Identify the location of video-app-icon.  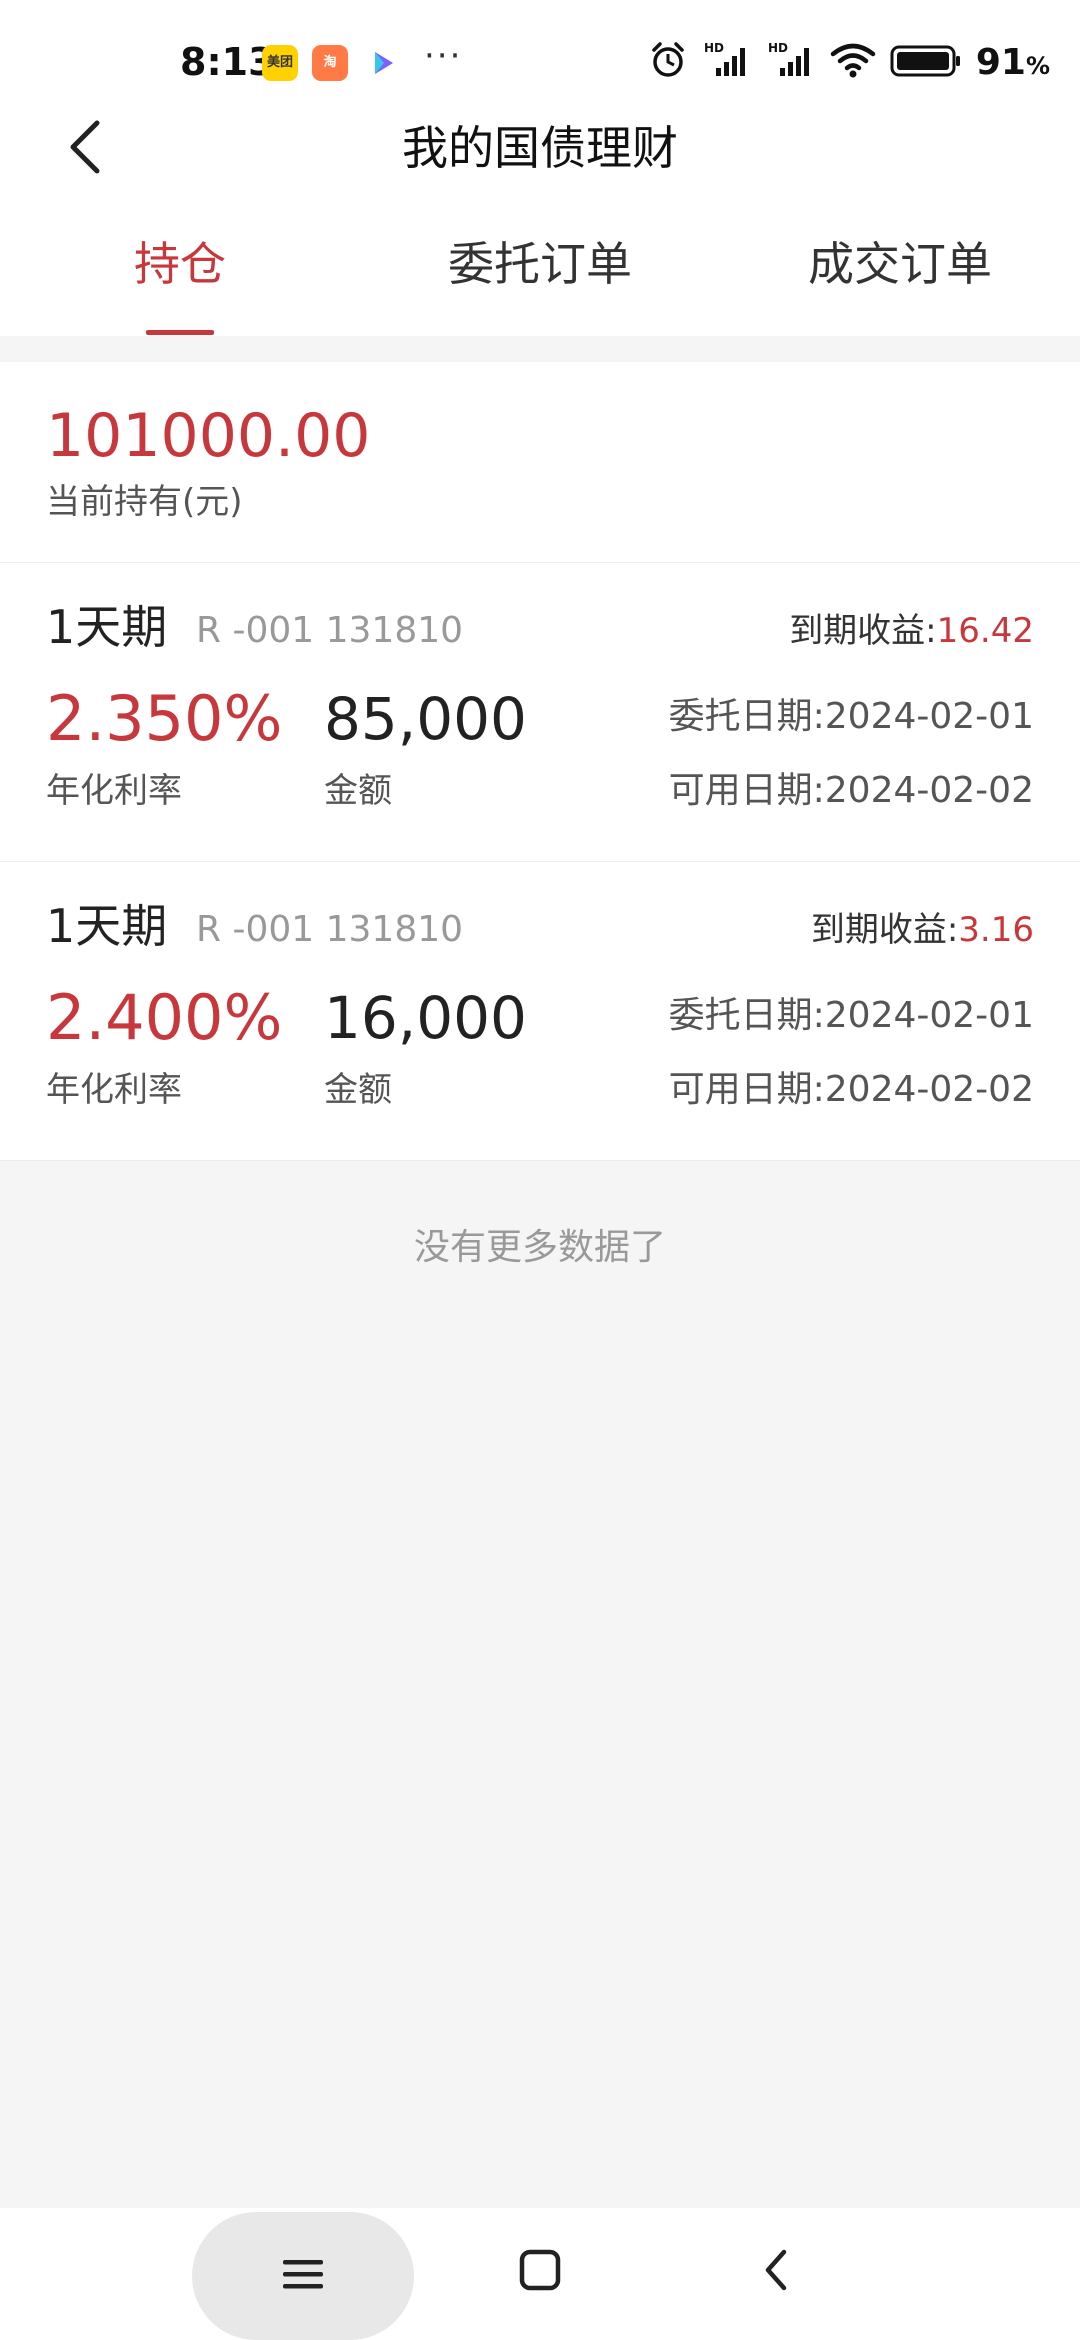
(382, 63).